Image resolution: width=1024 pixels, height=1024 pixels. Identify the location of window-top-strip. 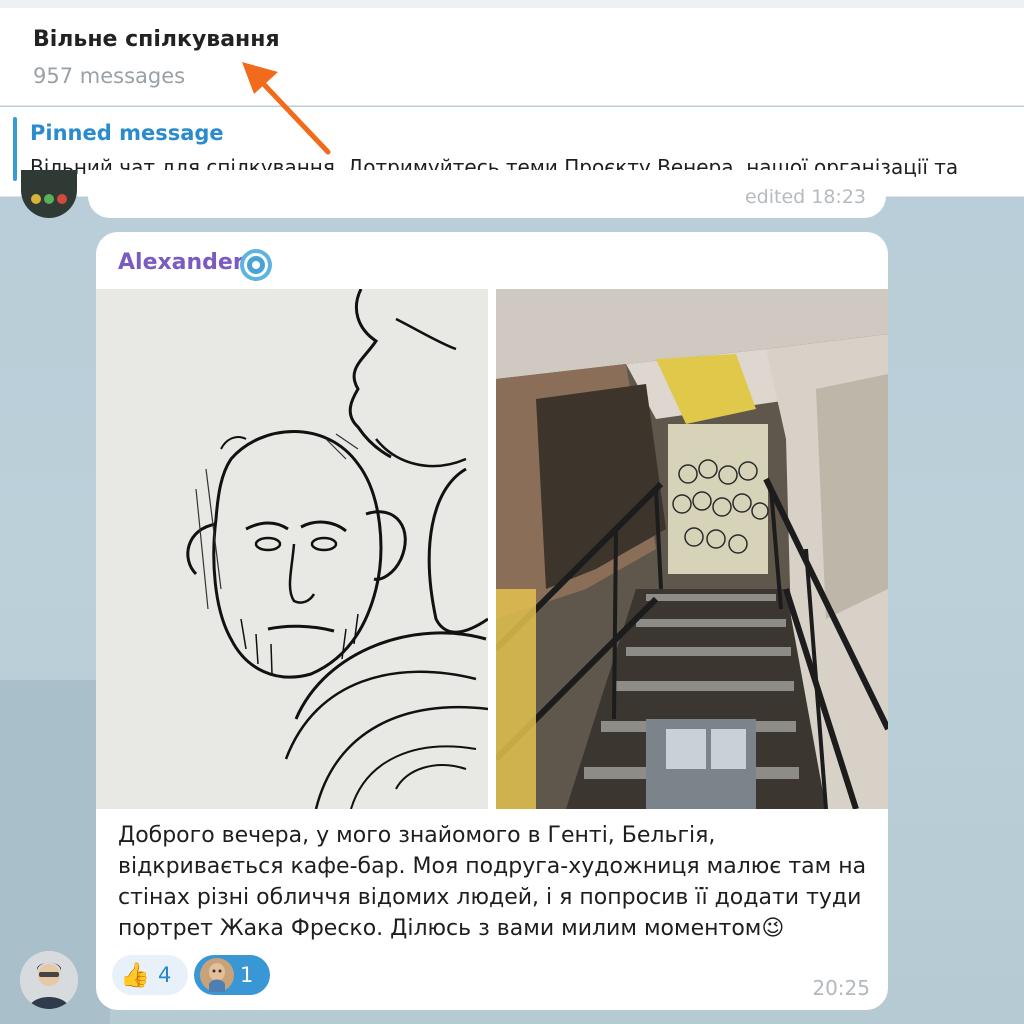
(512, 4).